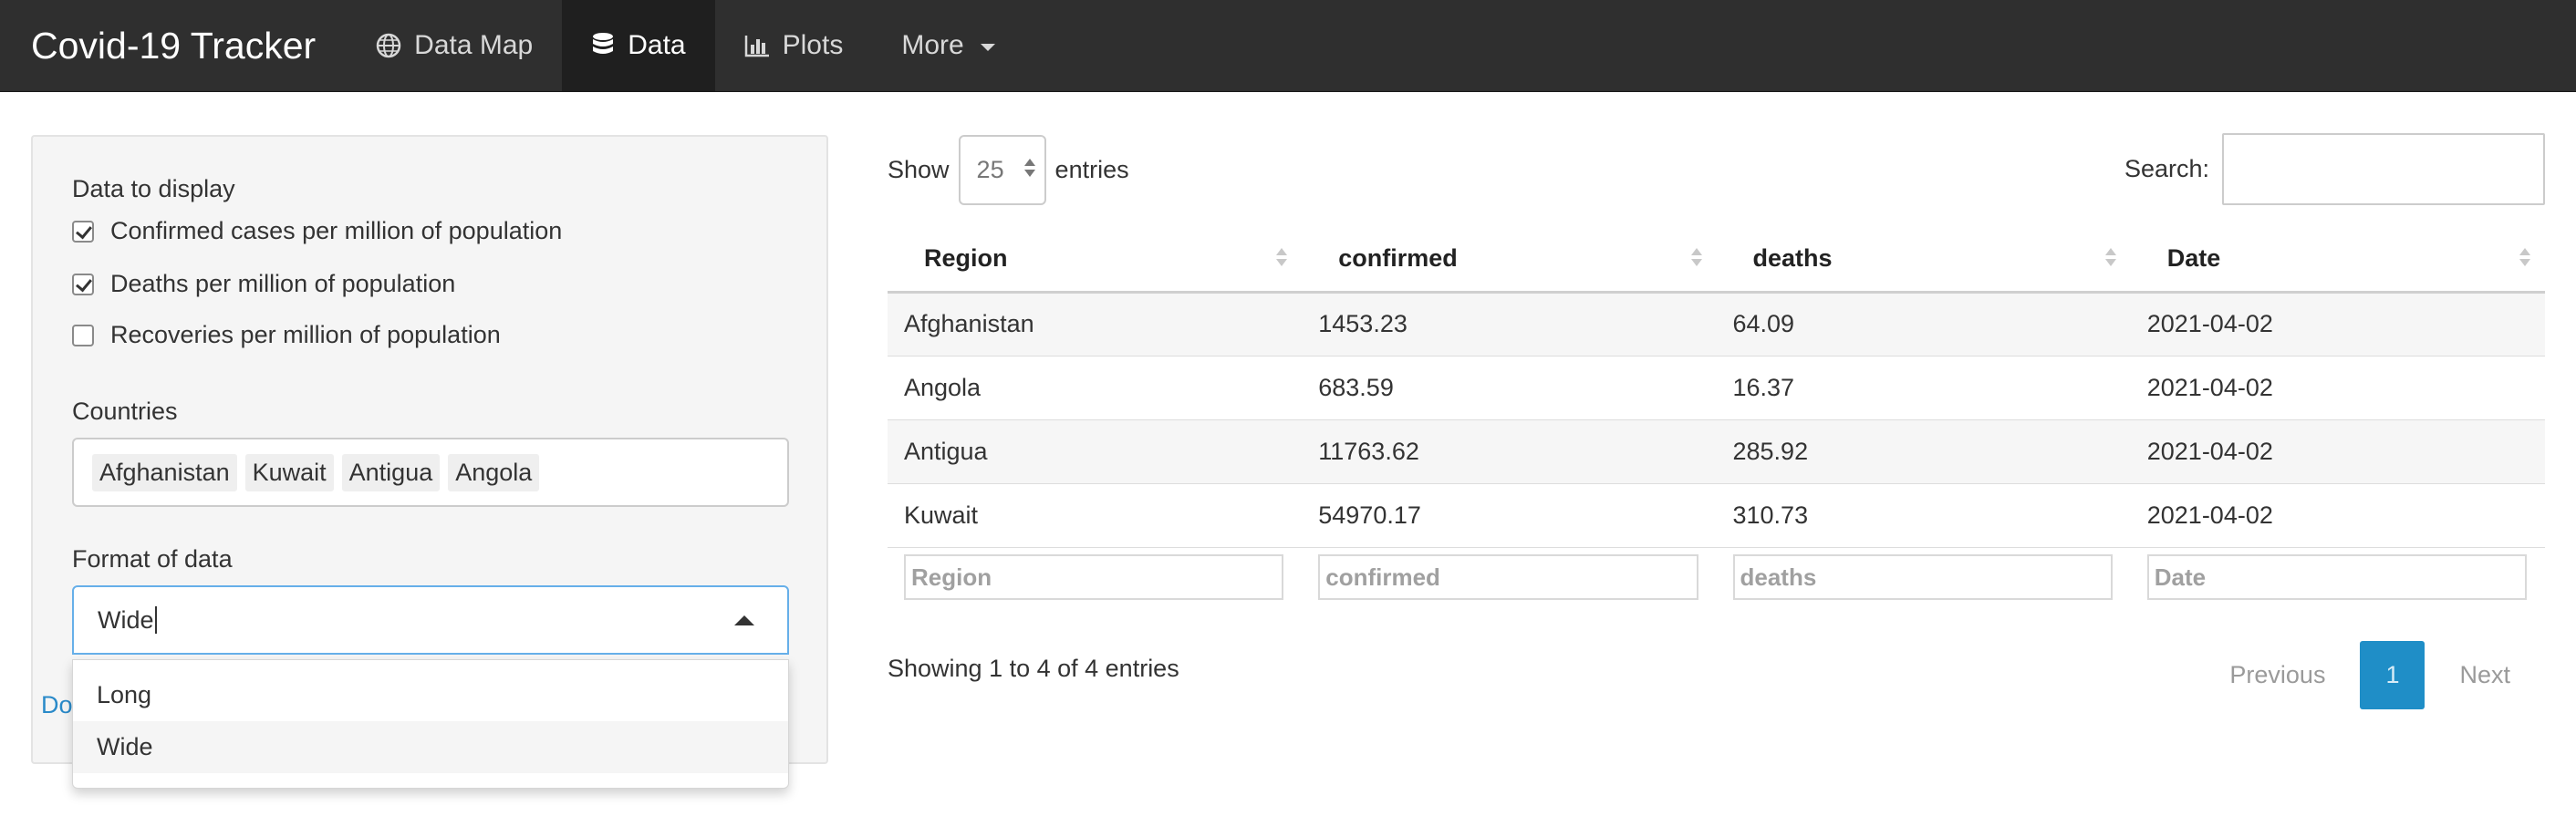 This screenshot has height=837, width=2576. What do you see at coordinates (1033, 668) in the screenshot?
I see `table-info: Showing 1 to 4 of 4 entries` at bounding box center [1033, 668].